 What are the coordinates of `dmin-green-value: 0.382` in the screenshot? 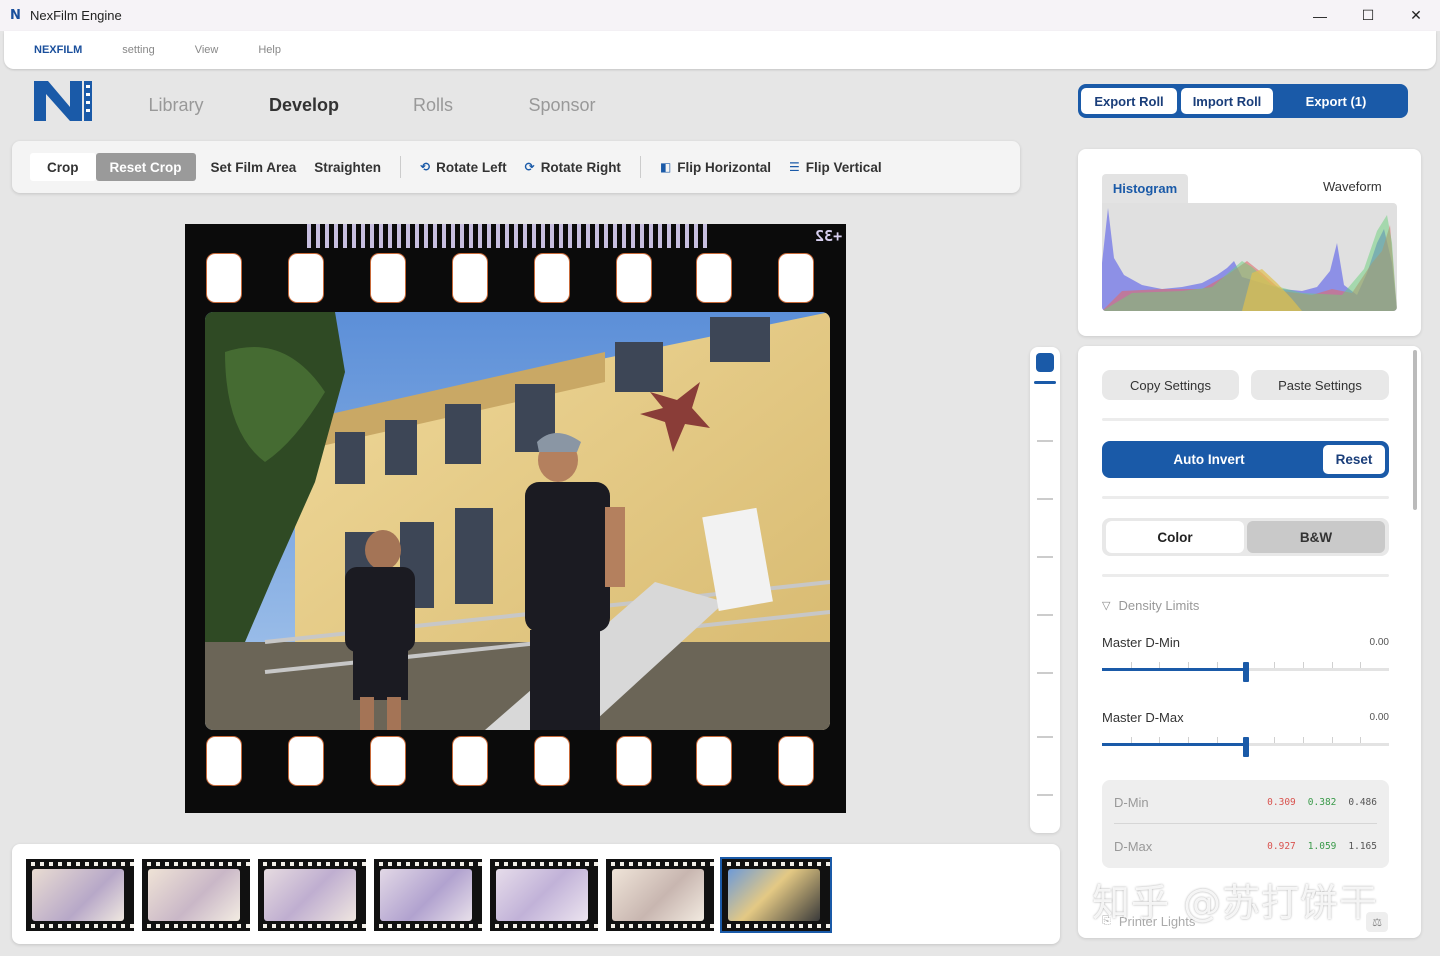 It's located at (1322, 802).